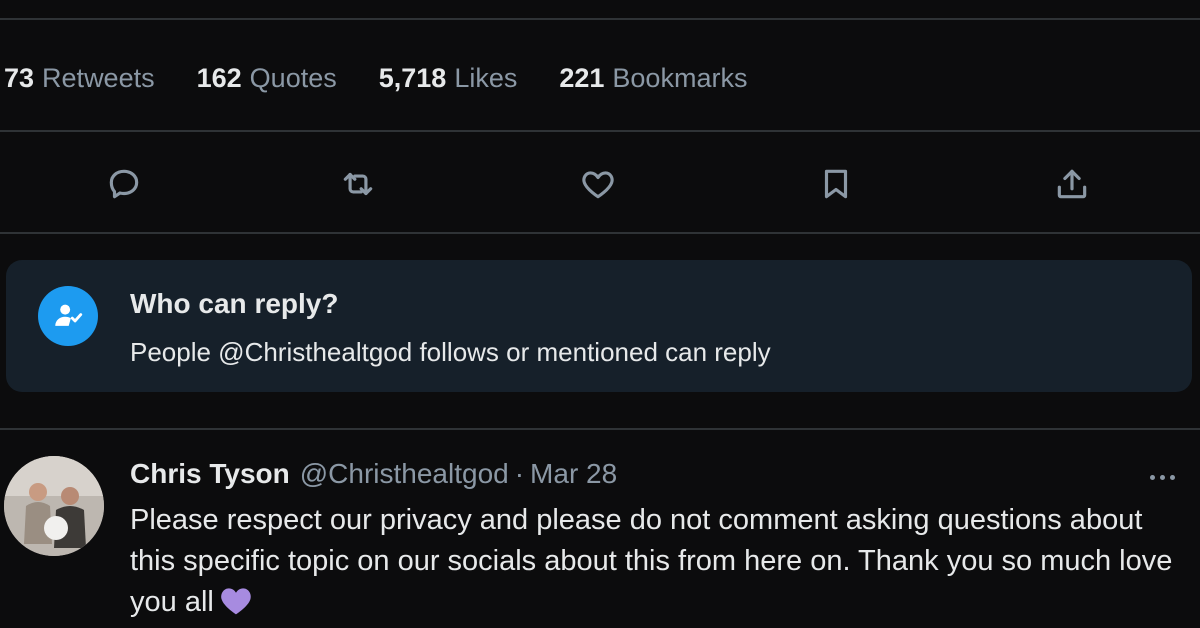 This screenshot has width=1200, height=628. I want to click on avatar, so click(54, 506).